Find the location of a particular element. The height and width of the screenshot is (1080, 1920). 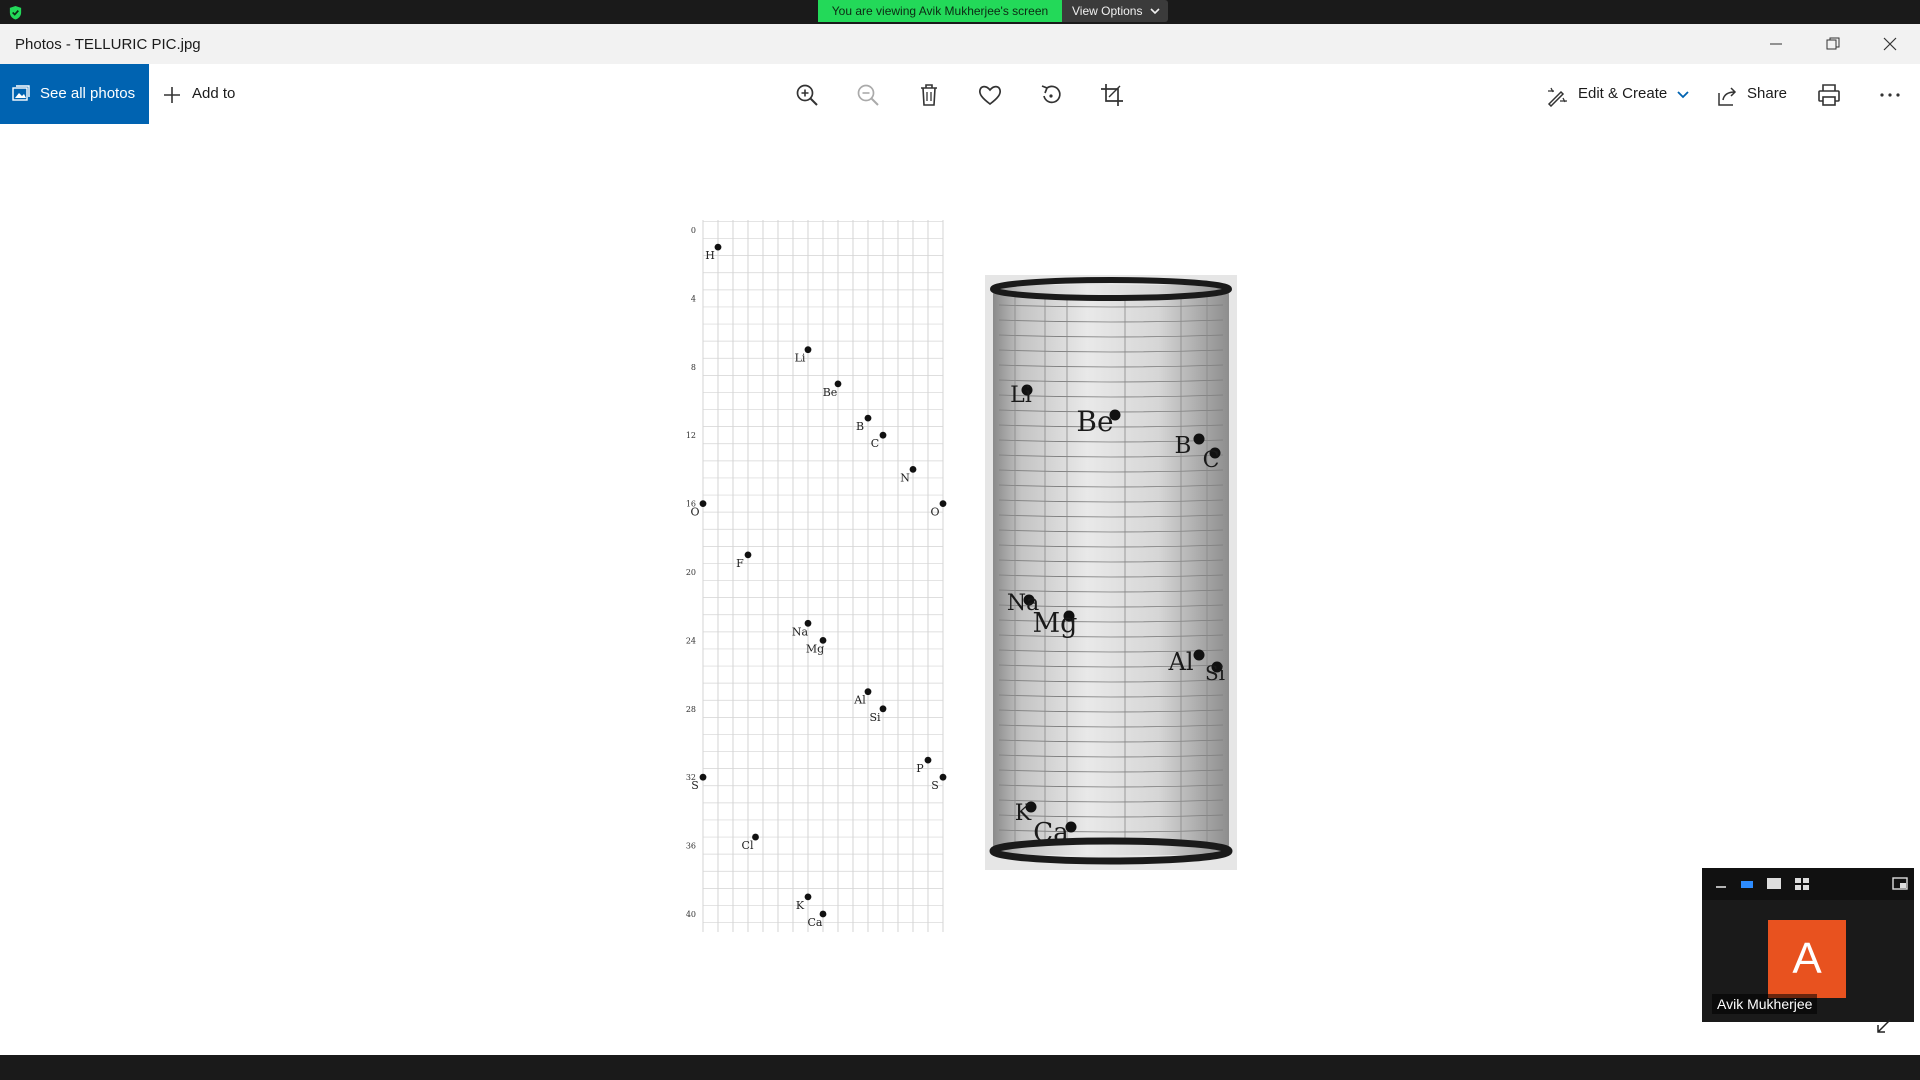

participant-thumbnail: A Avik Mukherjee is located at coordinates (1808, 945).